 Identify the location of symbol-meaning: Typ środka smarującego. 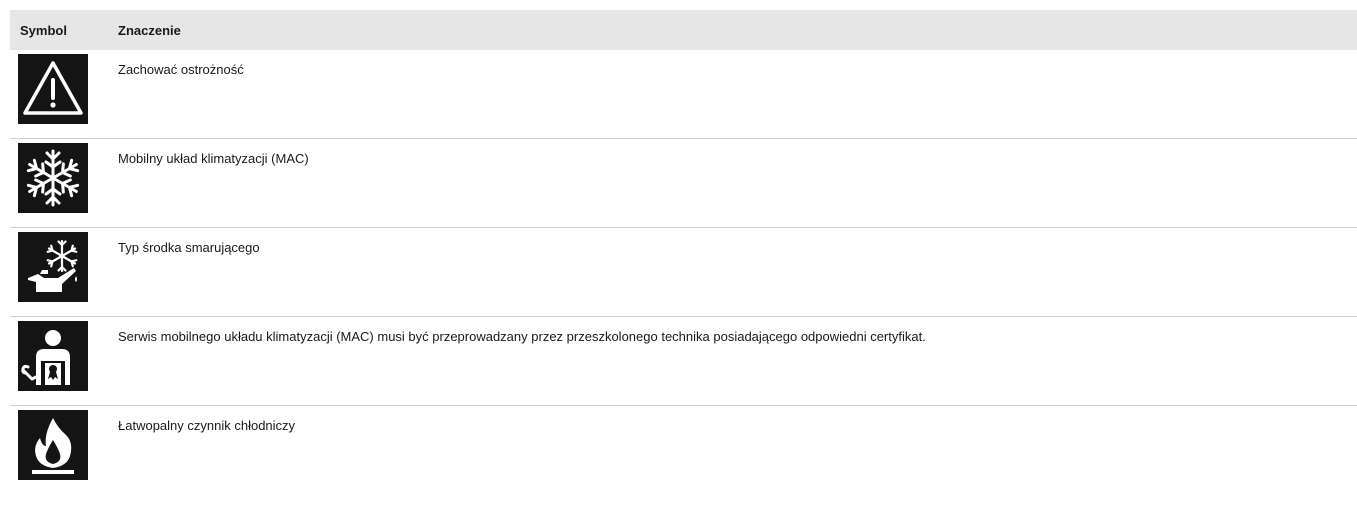
(189, 247).